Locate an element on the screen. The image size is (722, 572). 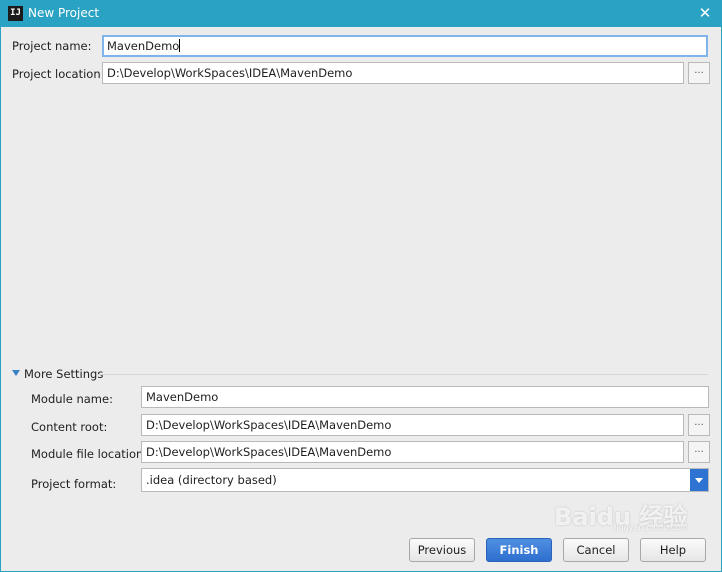
project-location-input: D:\Develop\WorkSpaces\IDEA\MavenDemo is located at coordinates (393, 73).